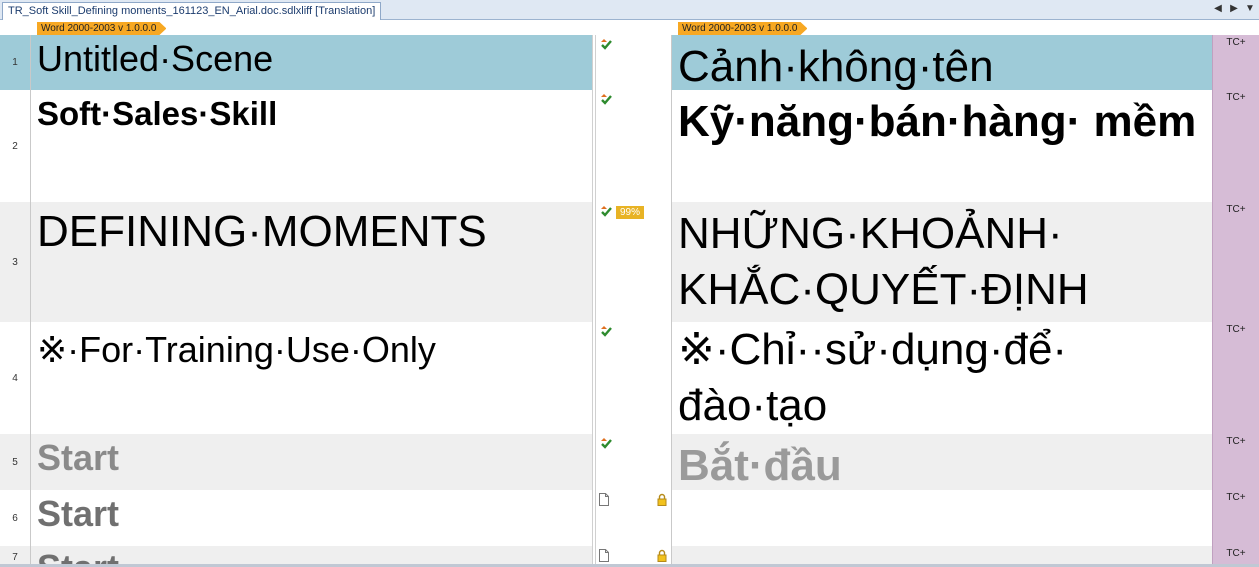 Image resolution: width=1259 pixels, height=567 pixels. Describe the element at coordinates (1218, 8) in the screenshot. I see `tab-scroll-left-icon: ◀` at that location.